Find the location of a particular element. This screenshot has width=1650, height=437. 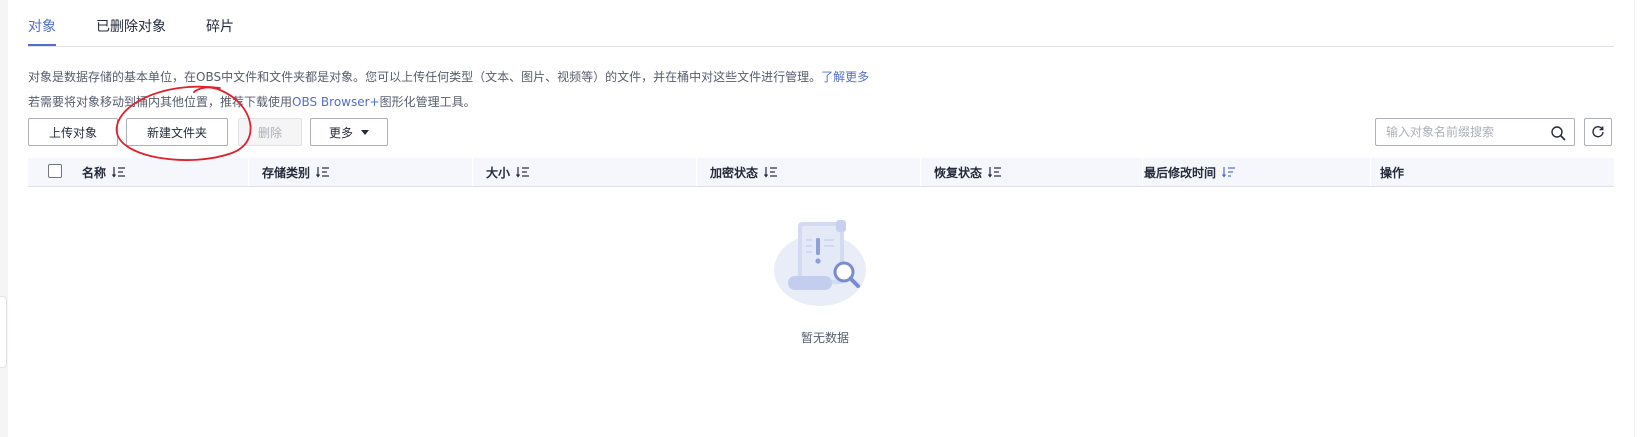

column-label: 名称 is located at coordinates (94, 172).